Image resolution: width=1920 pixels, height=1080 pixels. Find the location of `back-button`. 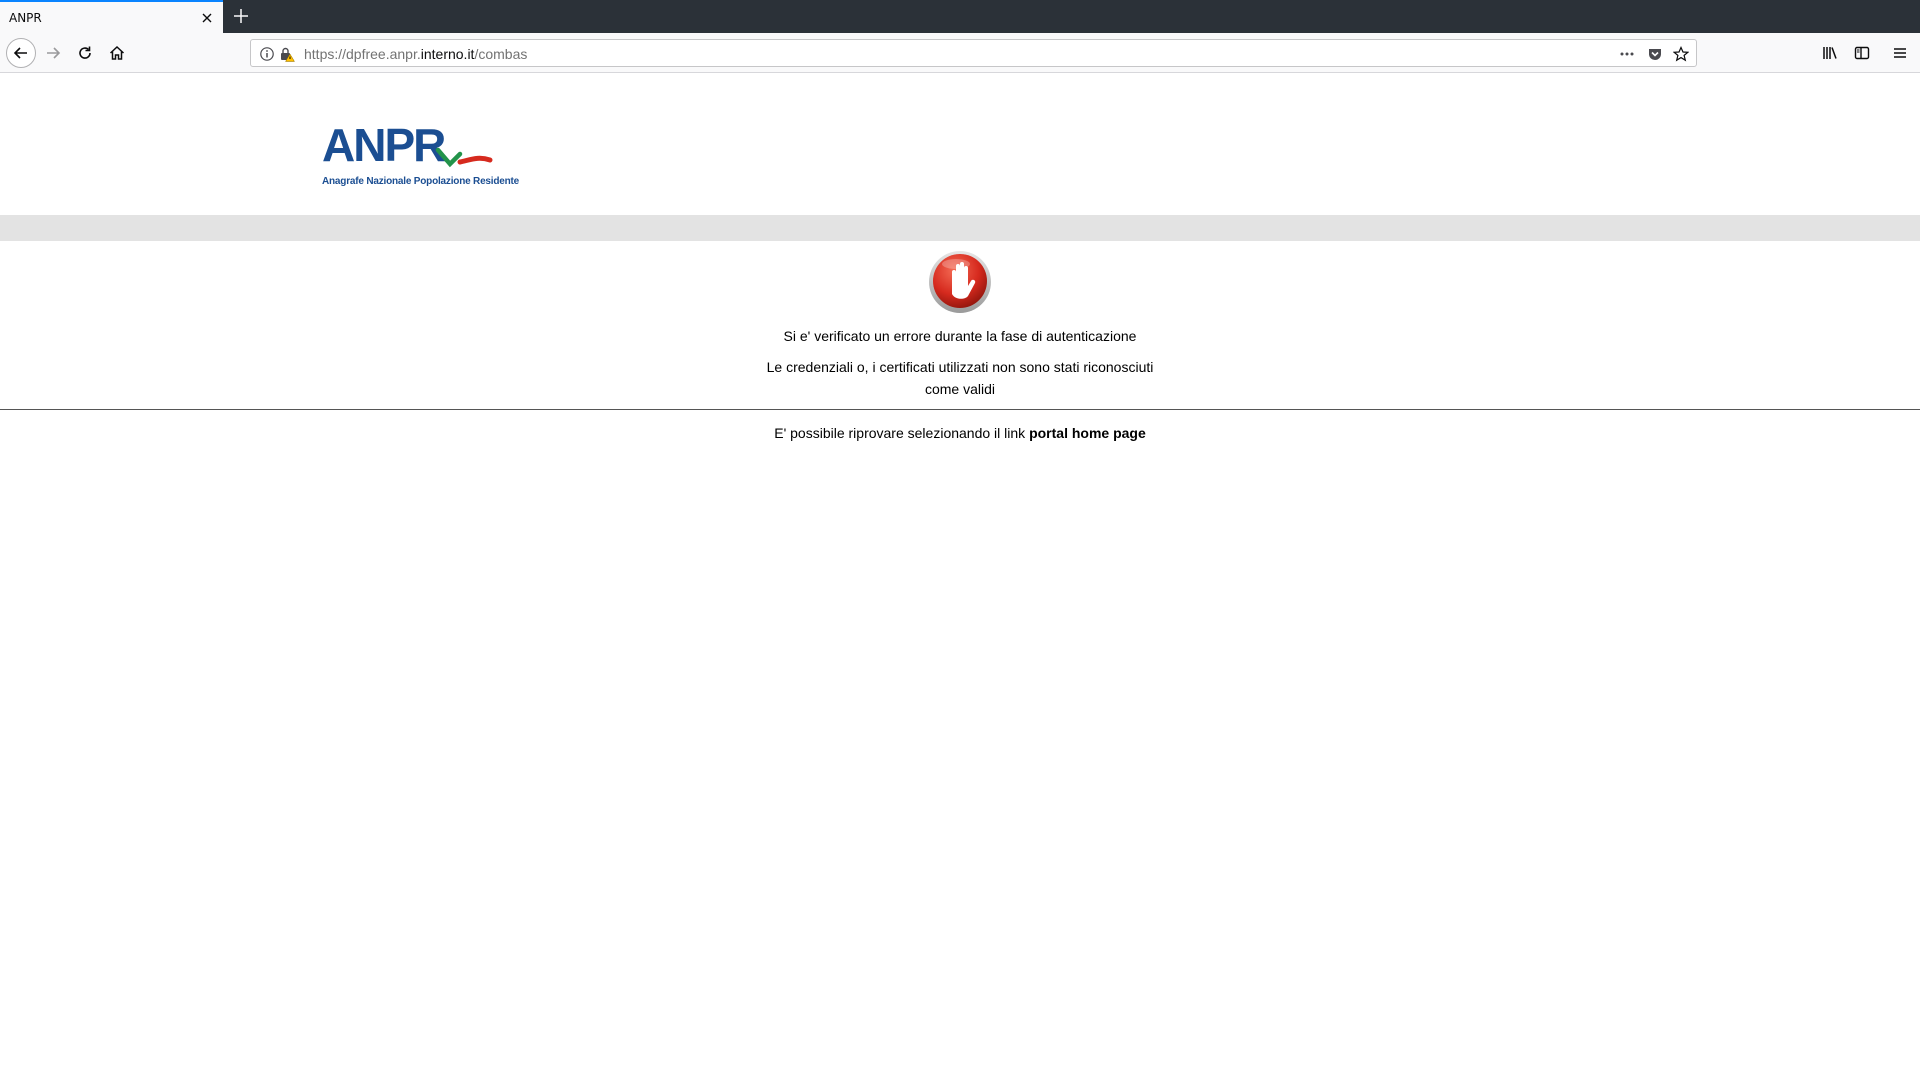

back-button is located at coordinates (21, 53).